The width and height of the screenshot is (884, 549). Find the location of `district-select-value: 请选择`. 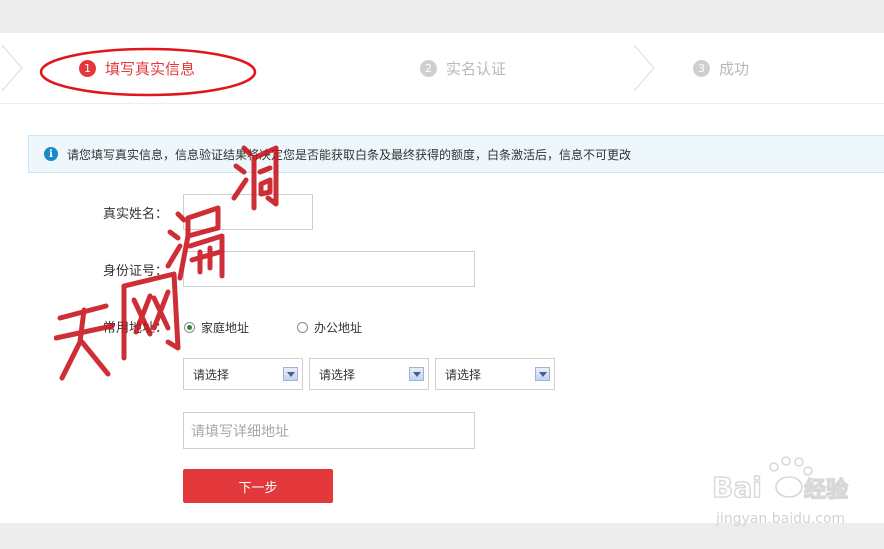

district-select-value: 请选择 is located at coordinates (463, 374).